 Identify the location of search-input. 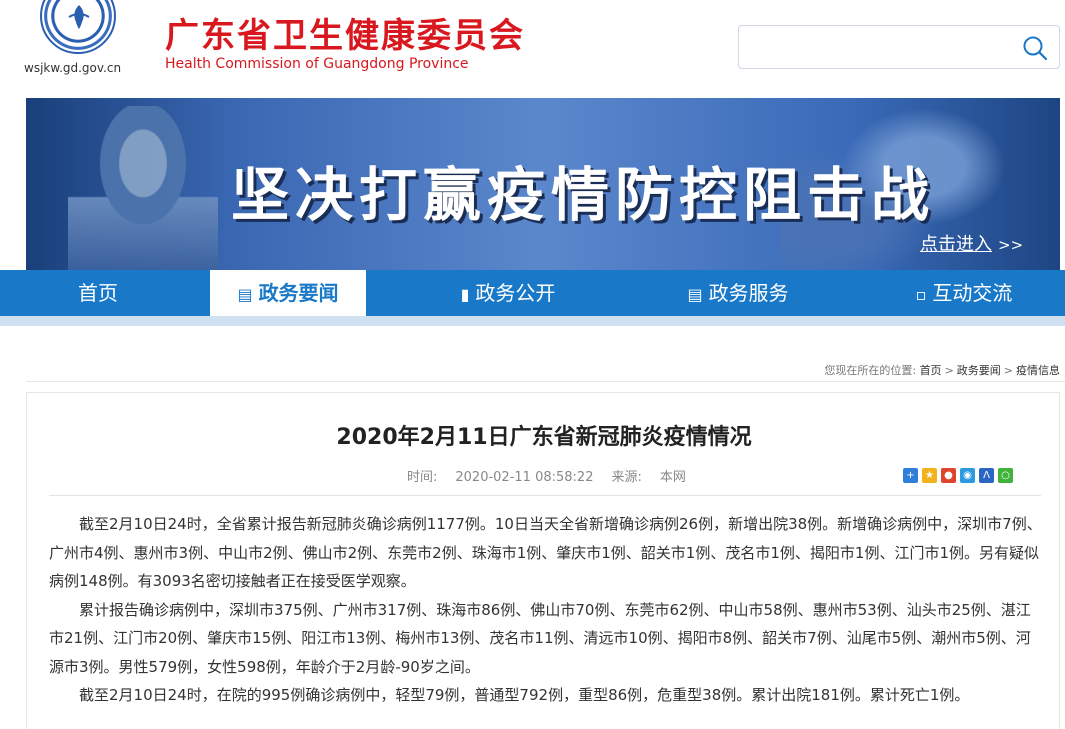
(879, 47).